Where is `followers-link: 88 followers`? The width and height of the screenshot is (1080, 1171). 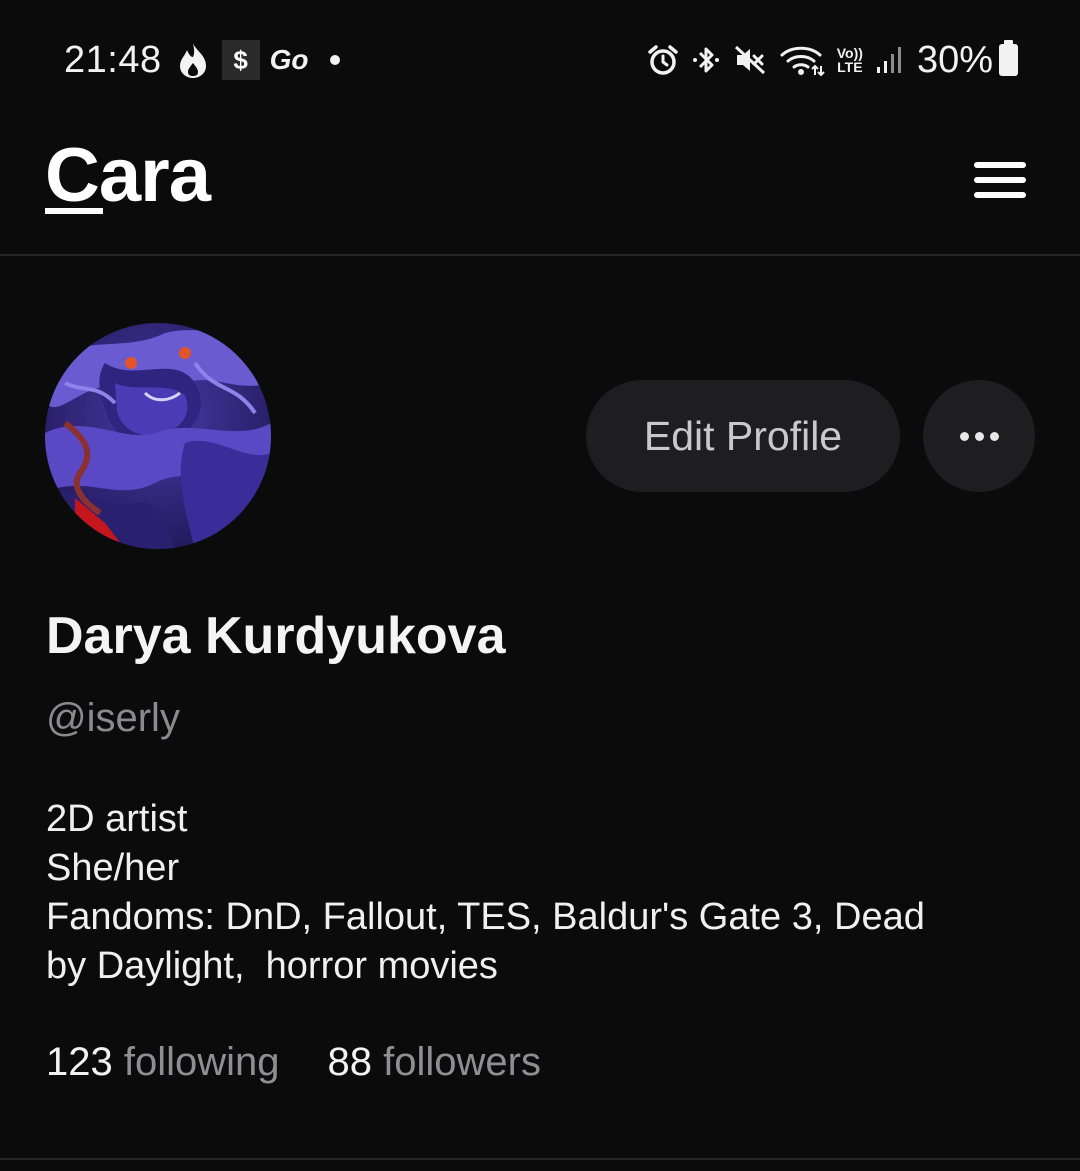 followers-link: 88 followers is located at coordinates (434, 1062).